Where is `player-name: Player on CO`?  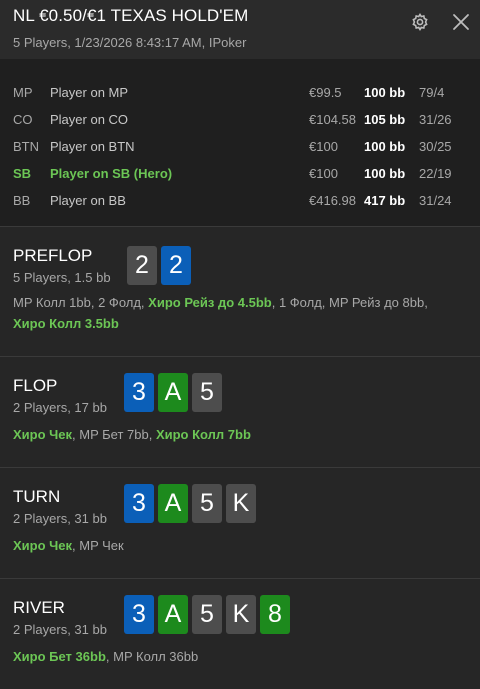 player-name: Player on CO is located at coordinates (89, 119).